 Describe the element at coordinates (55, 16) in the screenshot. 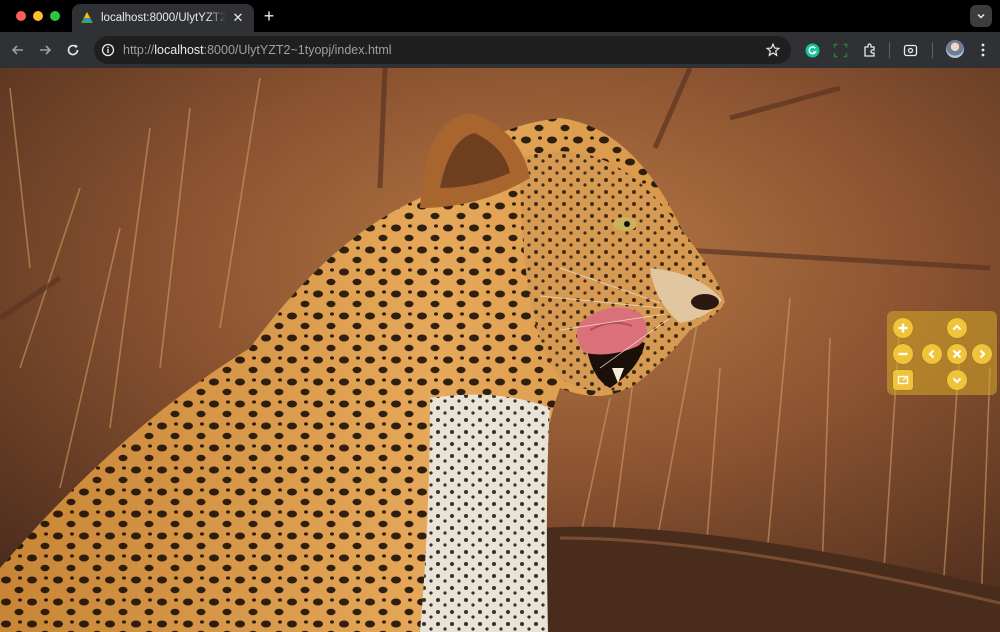

I see `window-maximize-button` at that location.